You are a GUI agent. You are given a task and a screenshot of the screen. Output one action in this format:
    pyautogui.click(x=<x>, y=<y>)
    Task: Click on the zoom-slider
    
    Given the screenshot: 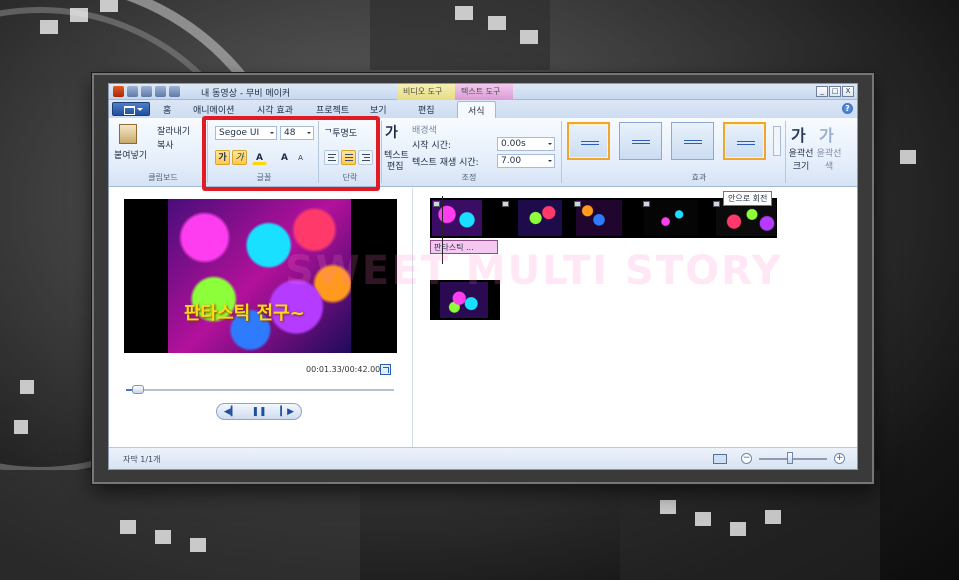 What is the action you would take?
    pyautogui.click(x=793, y=459)
    